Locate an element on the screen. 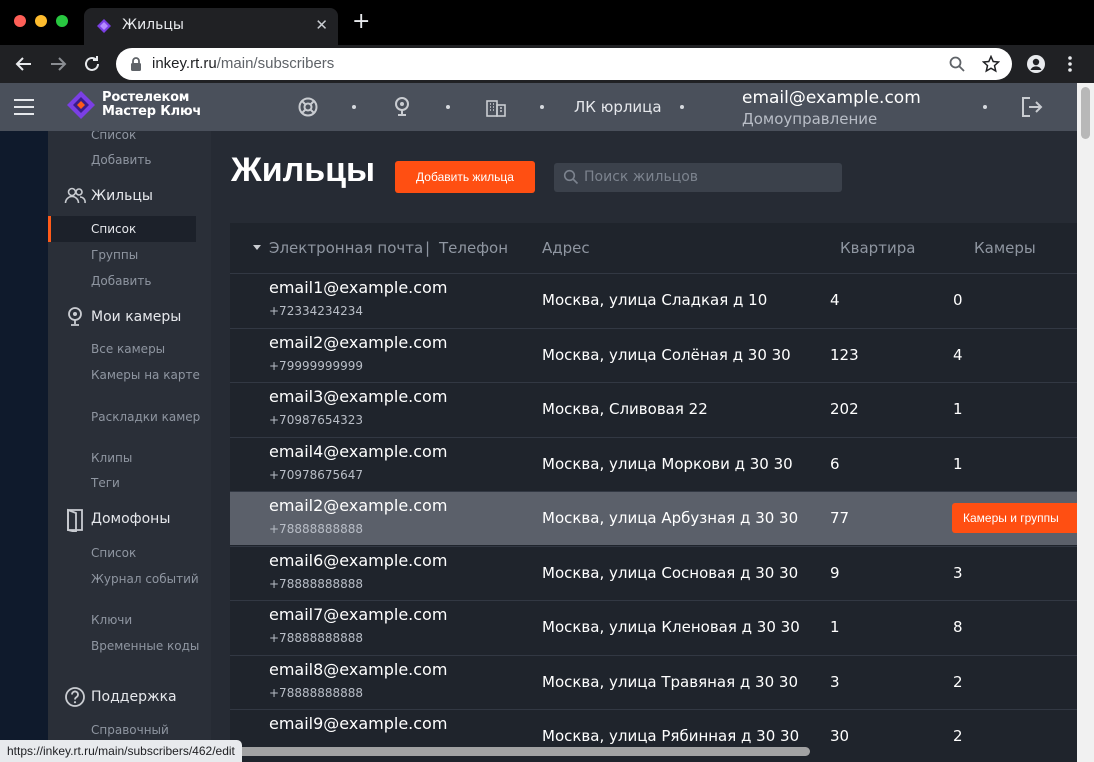  sidebar-item-groups: Группы is located at coordinates (148, 255).